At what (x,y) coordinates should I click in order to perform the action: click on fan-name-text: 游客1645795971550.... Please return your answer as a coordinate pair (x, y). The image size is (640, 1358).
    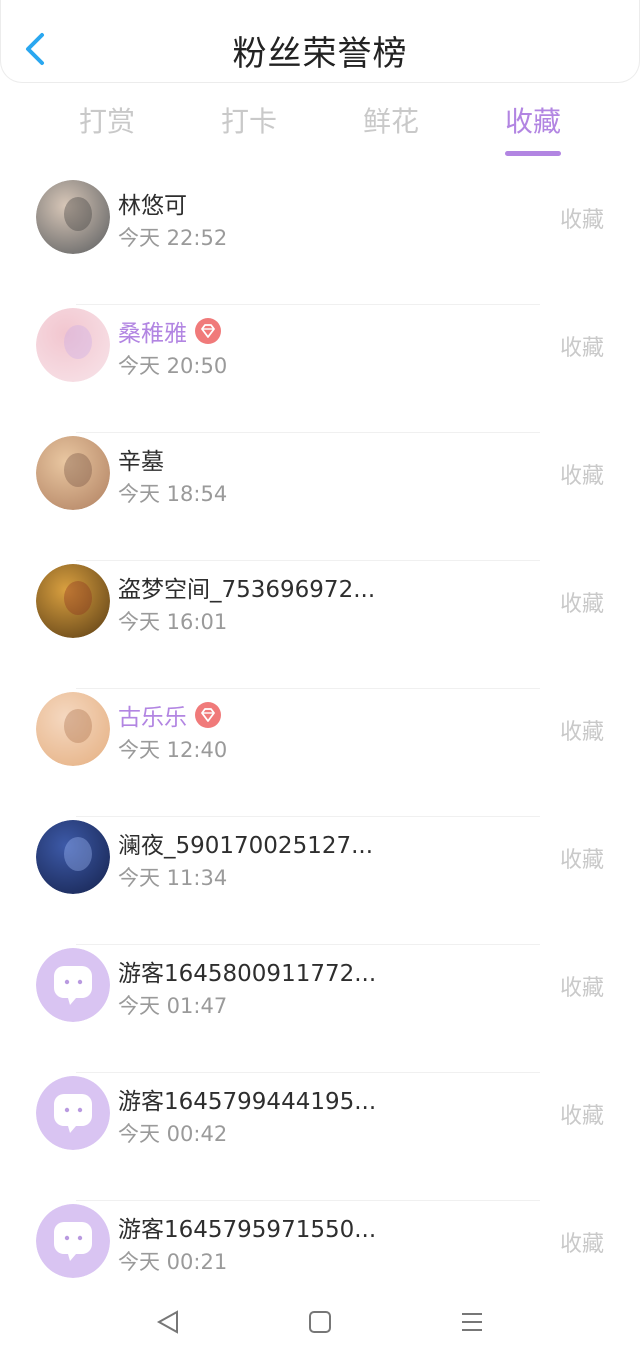
    Looking at the image, I should click on (247, 1230).